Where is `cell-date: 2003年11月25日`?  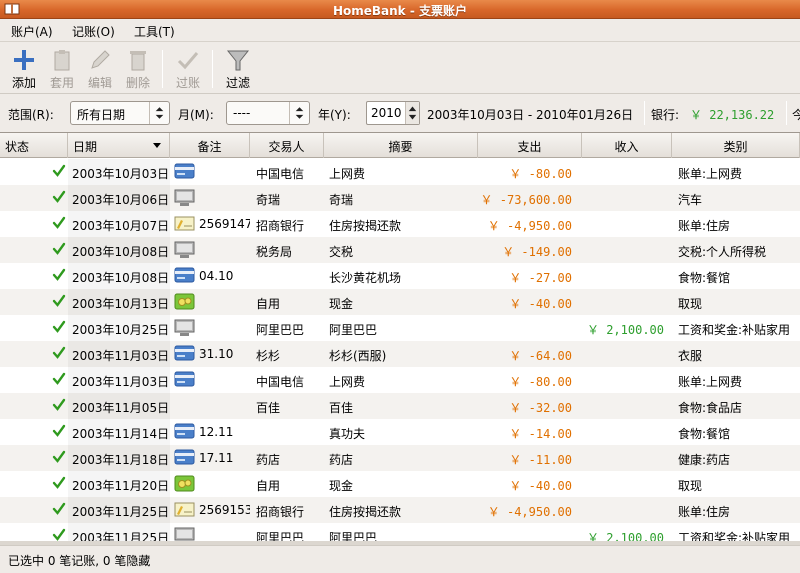
cell-date: 2003年11月25日 is located at coordinates (119, 510).